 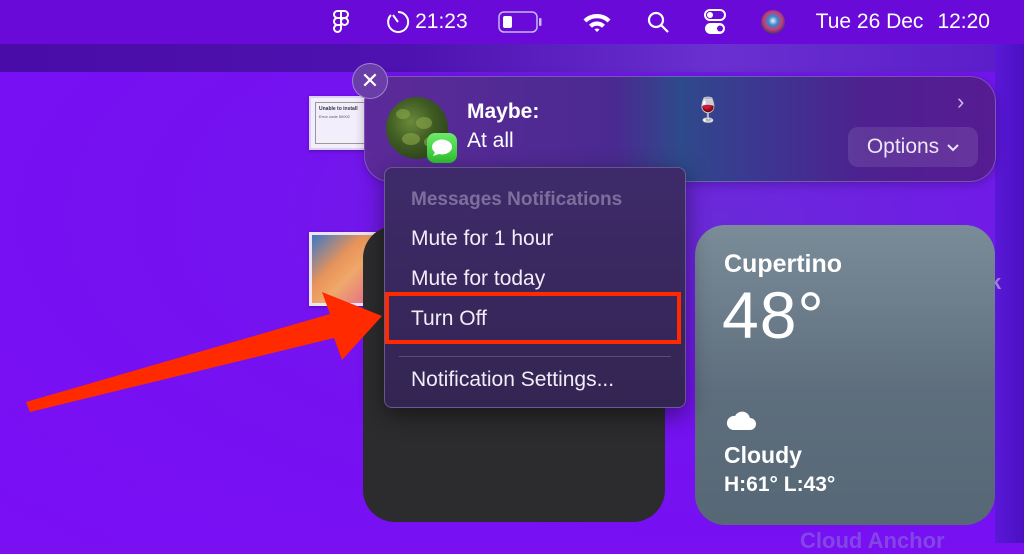 I want to click on chevron-right-icon: ›, so click(x=960, y=102).